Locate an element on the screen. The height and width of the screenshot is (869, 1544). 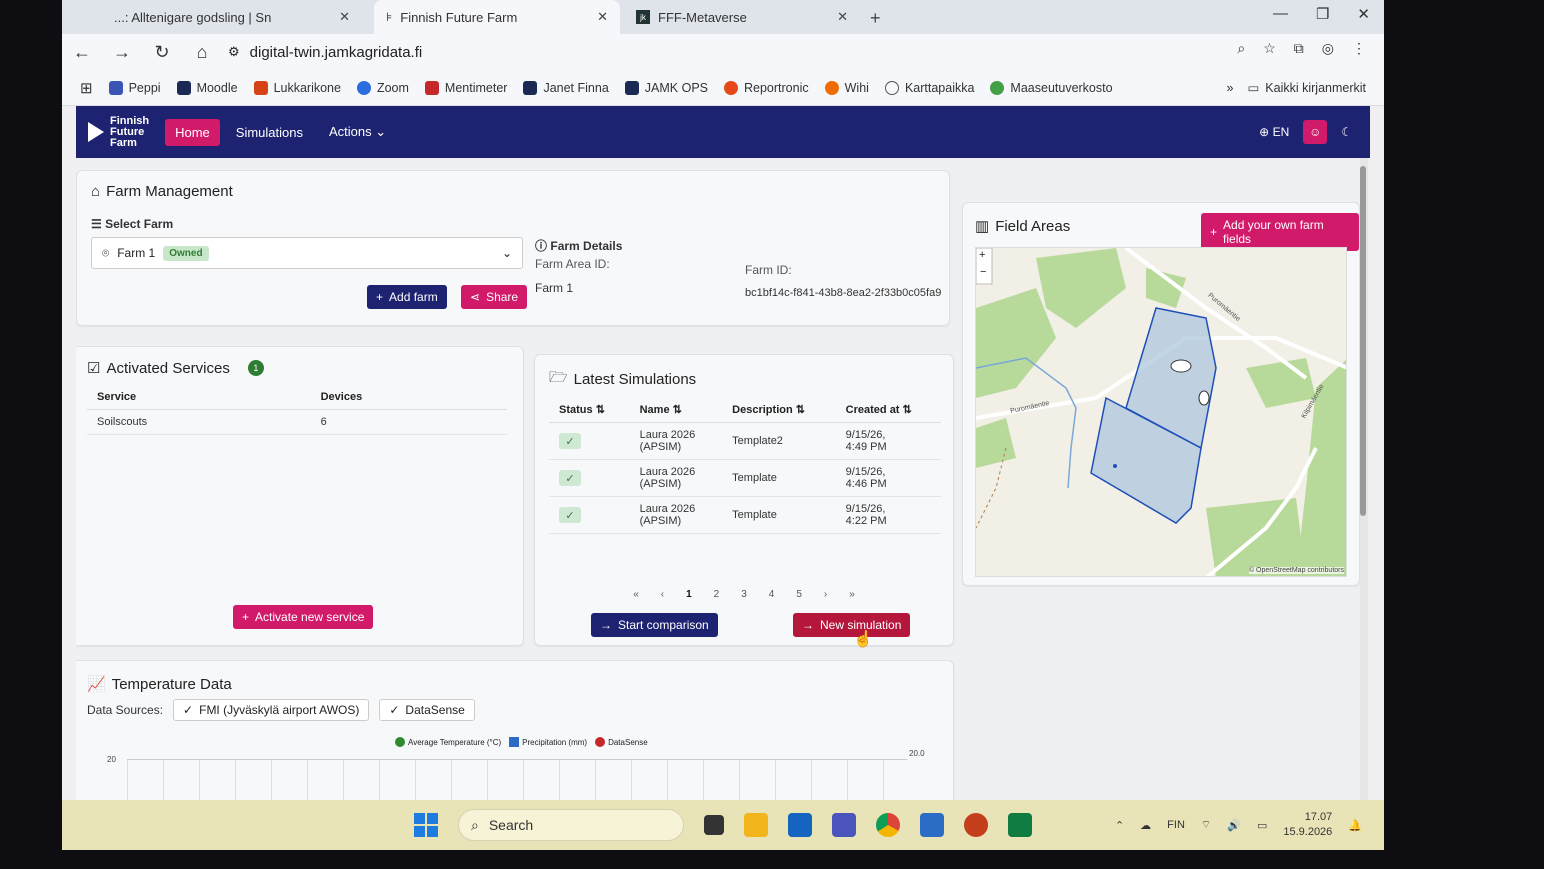
extensions-icon: ⧉ is located at coordinates (1299, 48).